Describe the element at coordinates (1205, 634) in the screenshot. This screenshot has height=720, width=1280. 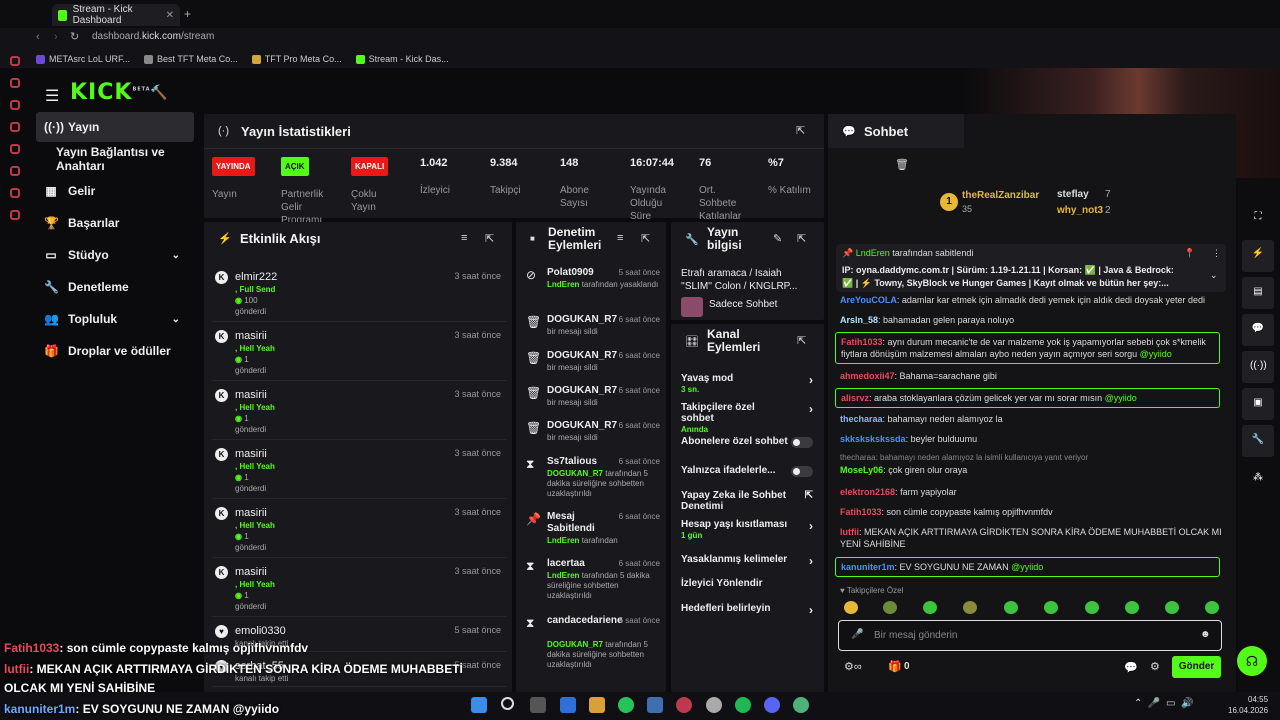
I see `emoji-picker-icon: ☻` at that location.